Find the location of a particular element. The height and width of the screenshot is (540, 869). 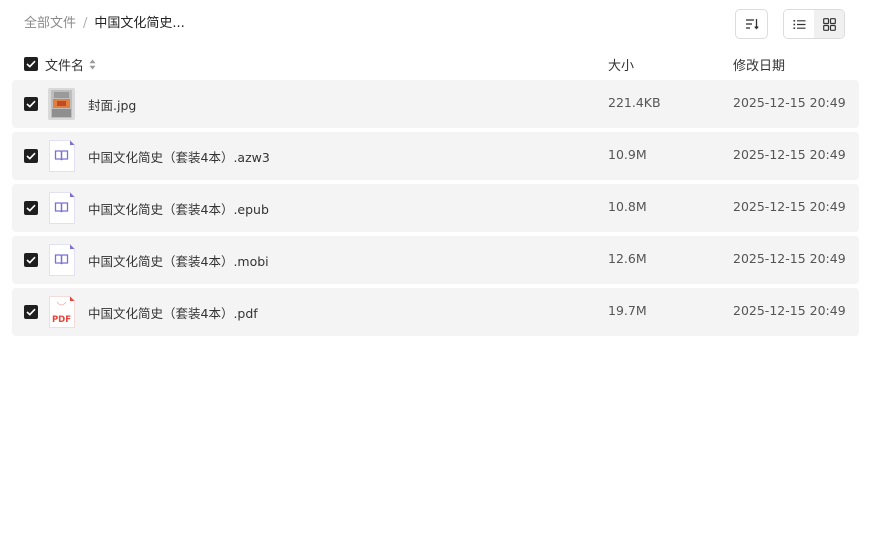

view-mode-toggle is located at coordinates (814, 24).